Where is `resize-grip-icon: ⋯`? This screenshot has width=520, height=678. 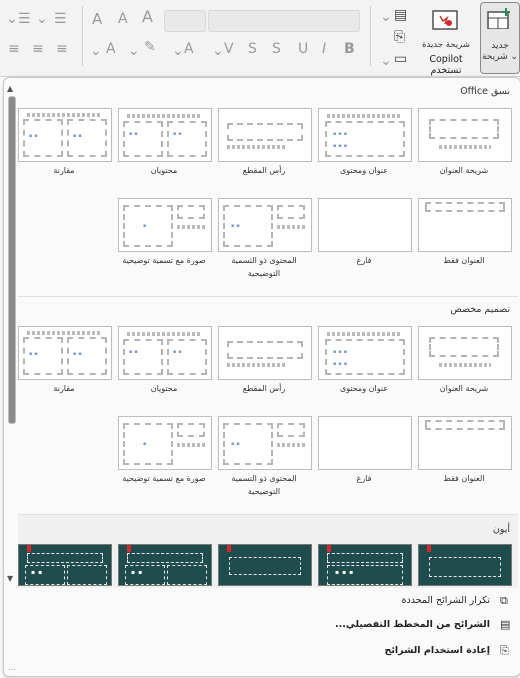 resize-grip-icon: ⋯ is located at coordinates (12, 669).